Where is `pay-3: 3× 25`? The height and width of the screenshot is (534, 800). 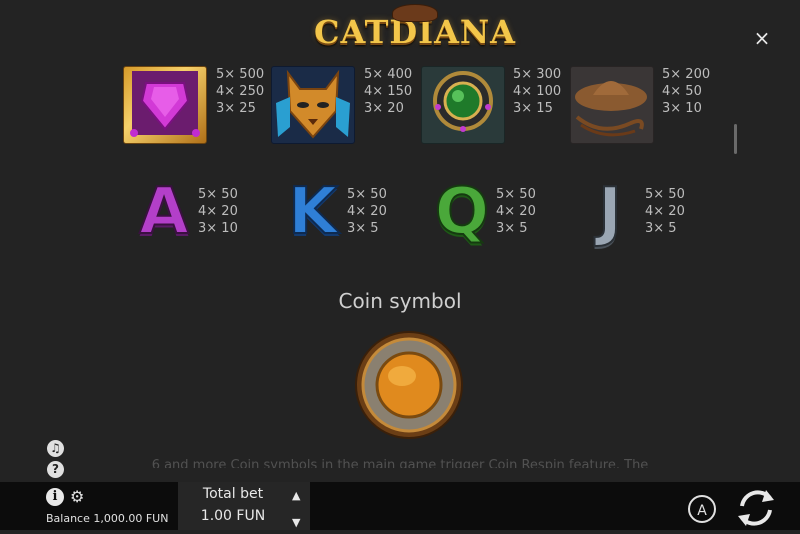 pay-3: 3× 25 is located at coordinates (236, 108).